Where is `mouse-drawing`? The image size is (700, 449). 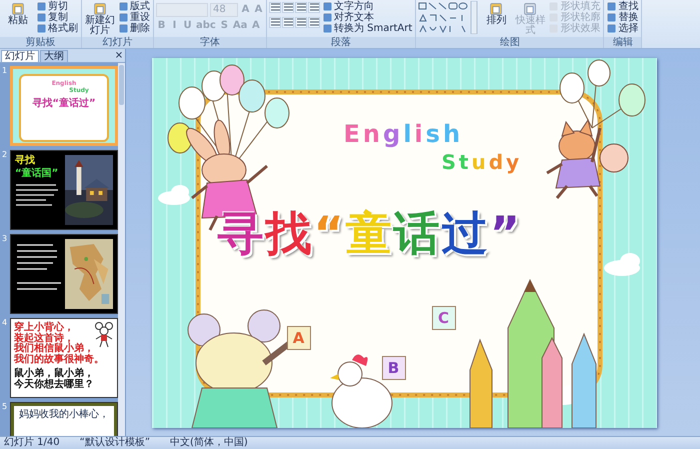
mouse-drawing is located at coordinates (104, 335).